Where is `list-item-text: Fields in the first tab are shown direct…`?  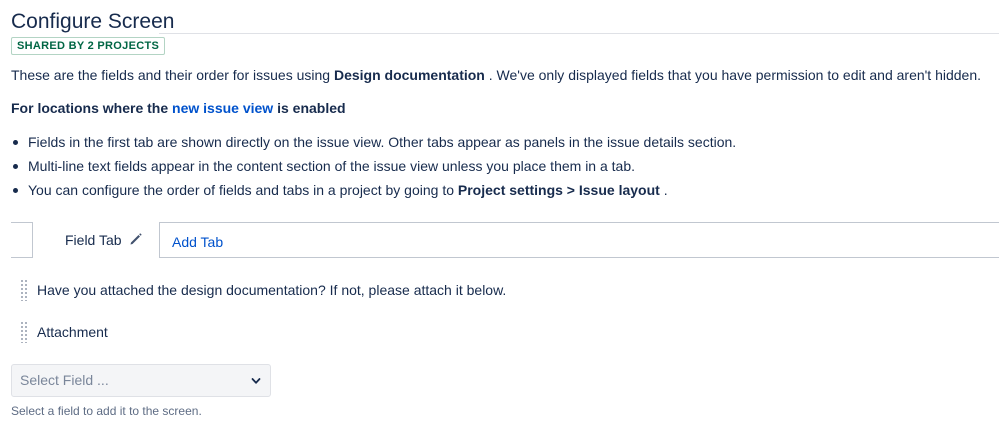 list-item-text: Fields in the first tab are shown direct… is located at coordinates (382, 142).